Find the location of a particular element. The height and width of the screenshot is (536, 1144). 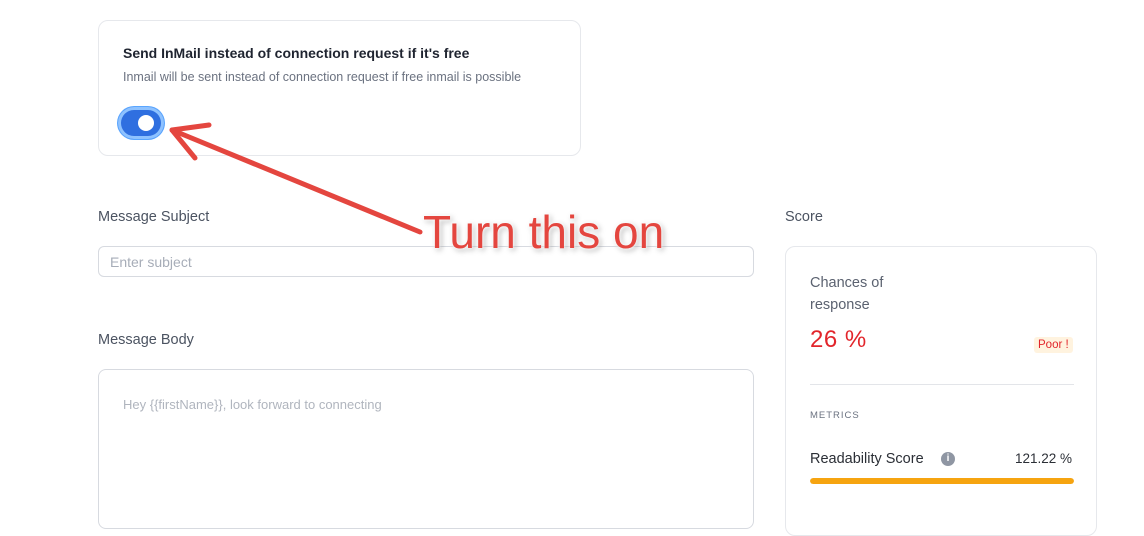

rating-badge: Poor ! is located at coordinates (1053, 345).